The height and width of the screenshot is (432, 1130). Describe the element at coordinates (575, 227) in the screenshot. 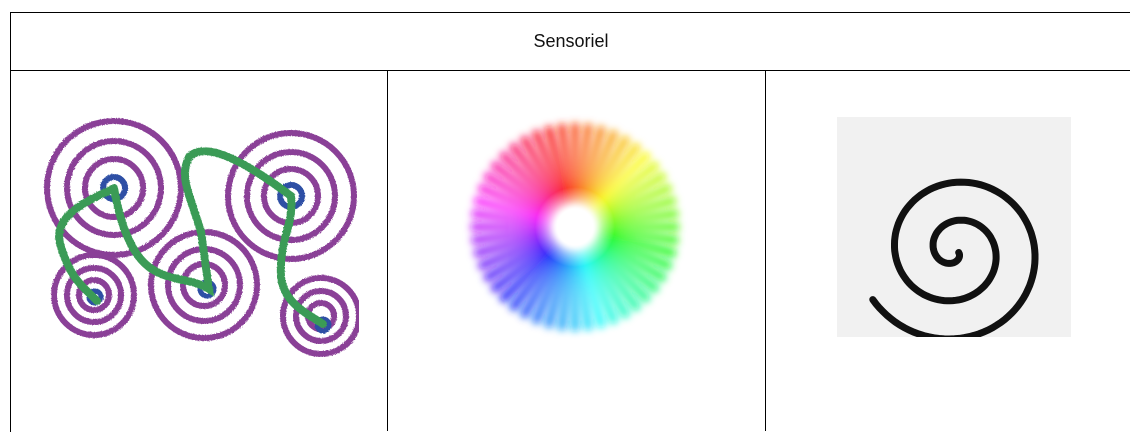

I see `color-wheel-icon` at that location.